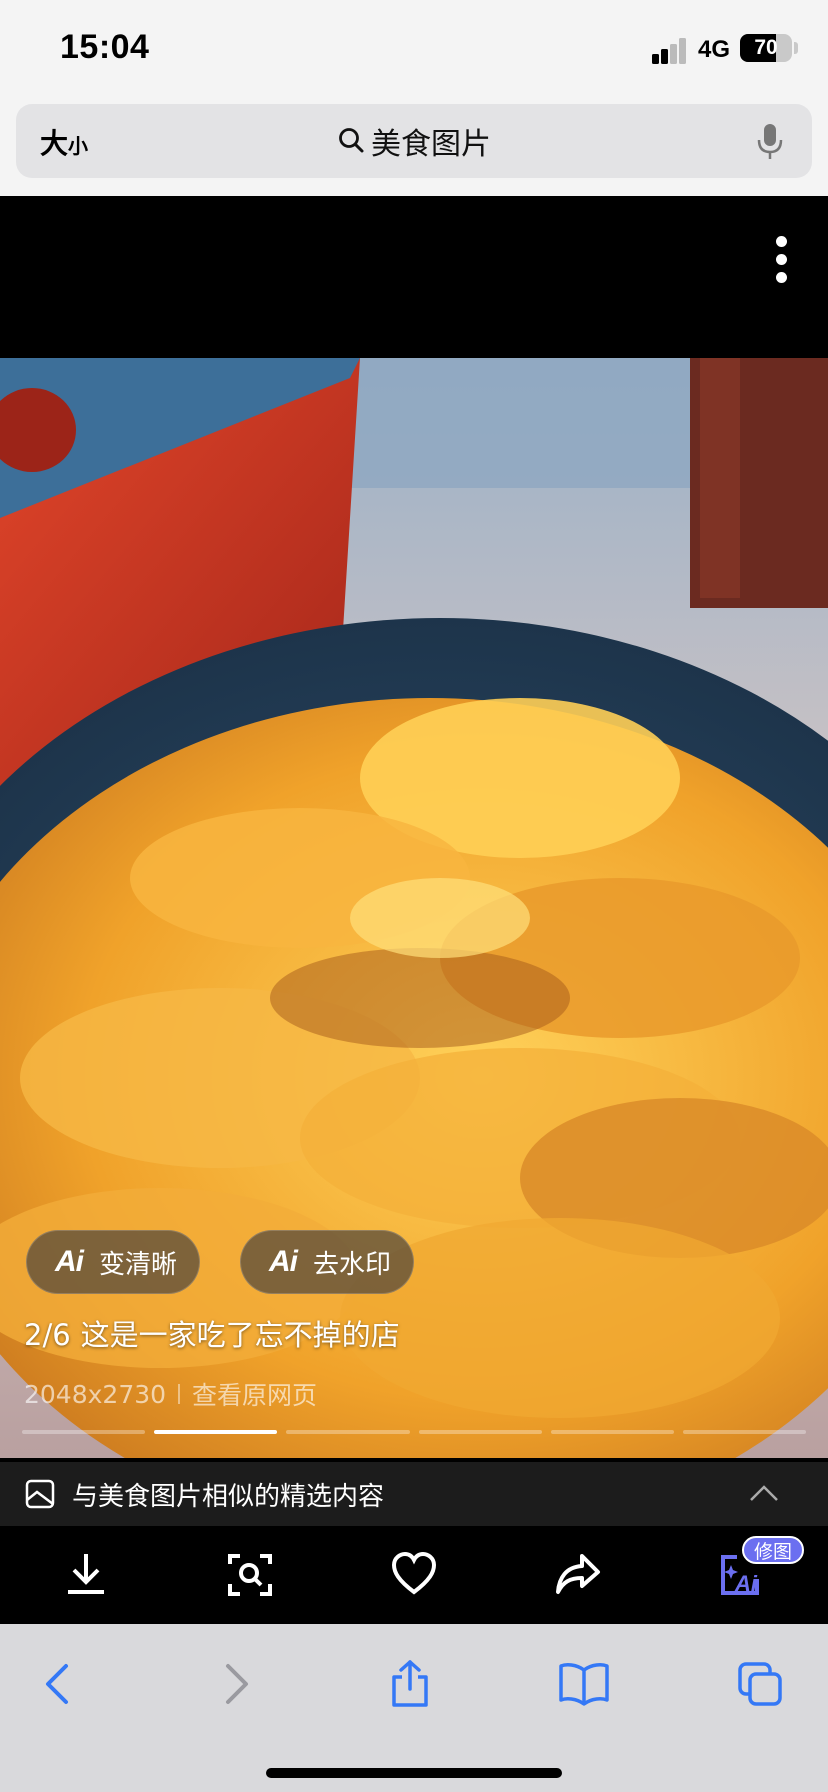 This screenshot has width=828, height=1792. I want to click on status-time: 15:04, so click(105, 47).